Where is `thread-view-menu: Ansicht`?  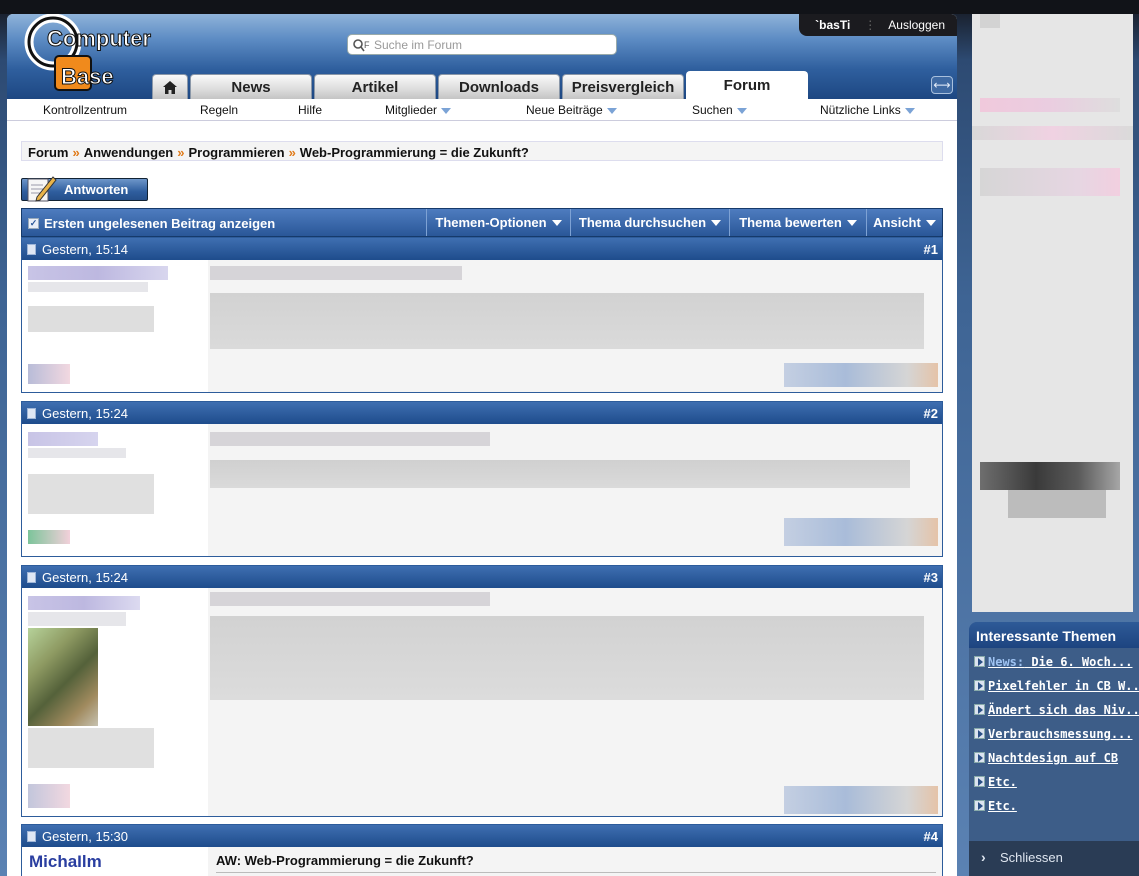
thread-view-menu: Ansicht is located at coordinates (904, 222).